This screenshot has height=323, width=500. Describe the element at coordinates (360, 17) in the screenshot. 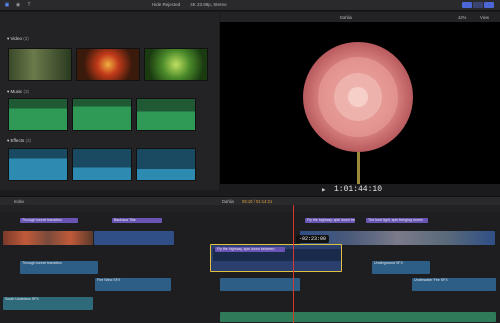

I see `viewer-header: Dahlia 42% View` at that location.